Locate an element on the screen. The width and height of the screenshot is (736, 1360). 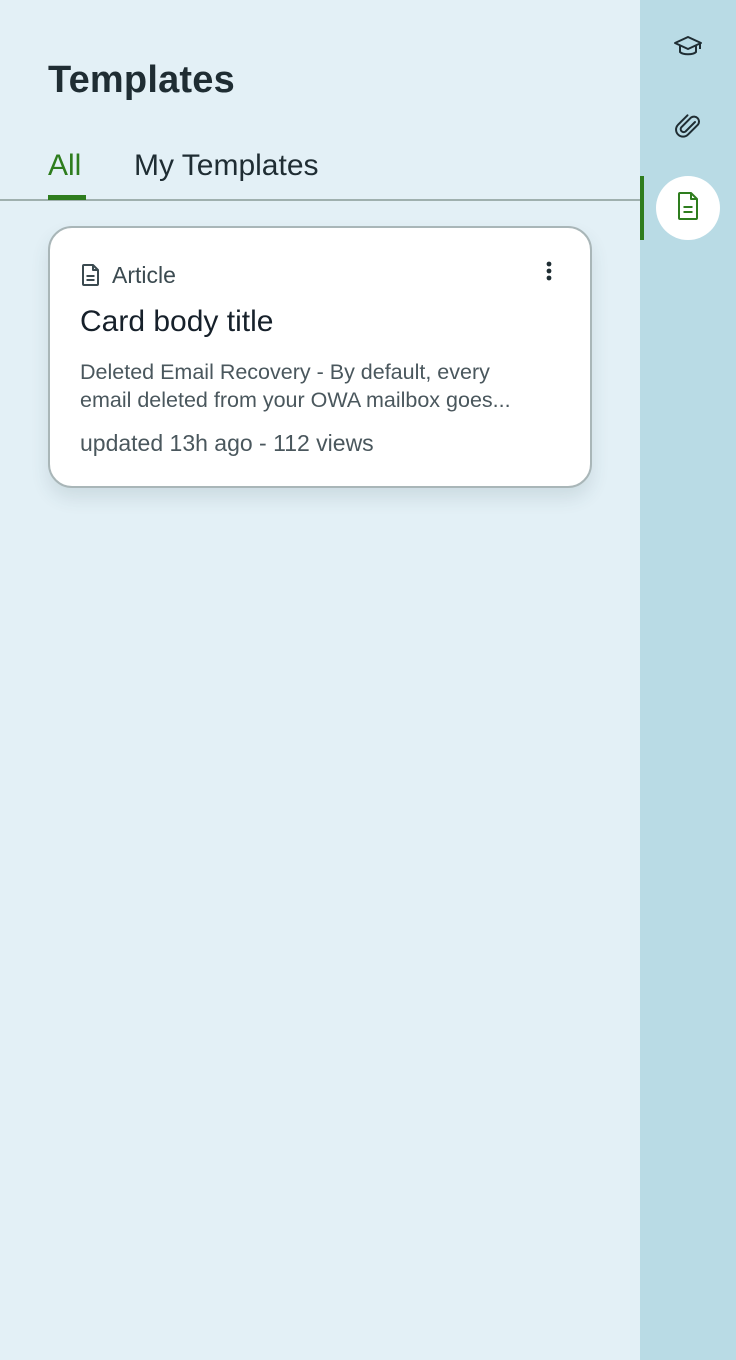
tab-bar: All My Templates is located at coordinates (320, 170).